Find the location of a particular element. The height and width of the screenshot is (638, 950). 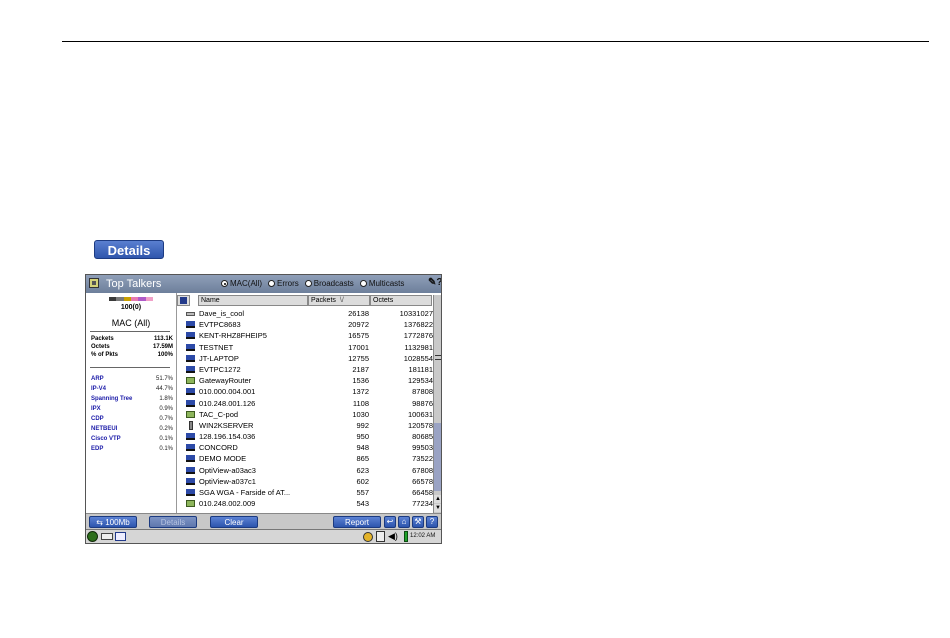

station-name: KENT-RHZ8FHEIP5 is located at coordinates (233, 336).